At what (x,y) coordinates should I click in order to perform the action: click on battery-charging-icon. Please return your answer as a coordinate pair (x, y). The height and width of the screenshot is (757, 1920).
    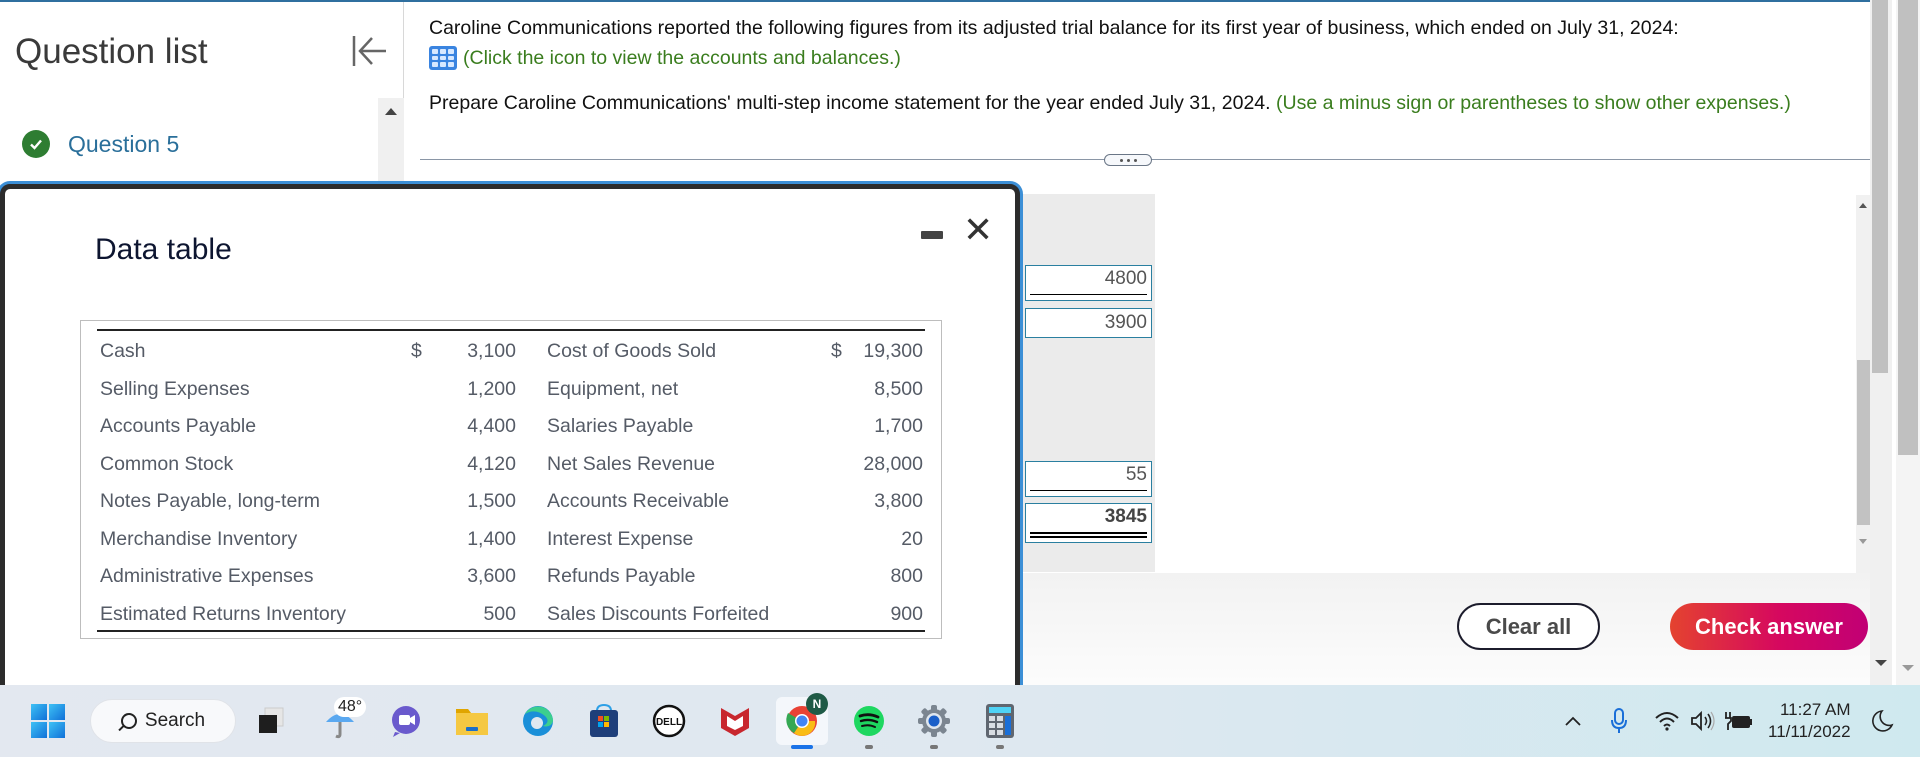
    Looking at the image, I should click on (1738, 721).